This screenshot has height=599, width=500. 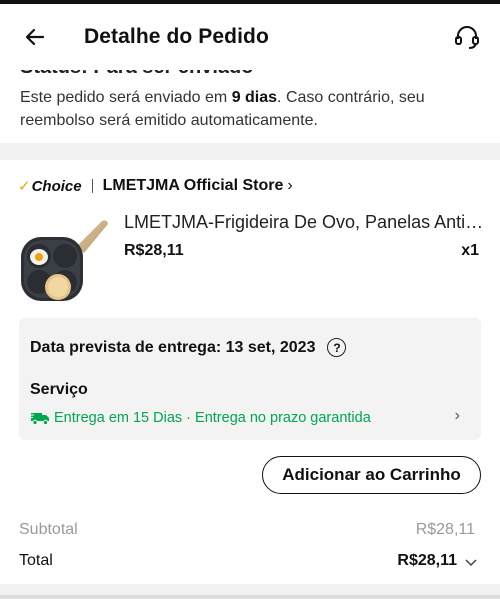 What do you see at coordinates (445, 529) in the screenshot?
I see `subtotal-value: R$28,11` at bounding box center [445, 529].